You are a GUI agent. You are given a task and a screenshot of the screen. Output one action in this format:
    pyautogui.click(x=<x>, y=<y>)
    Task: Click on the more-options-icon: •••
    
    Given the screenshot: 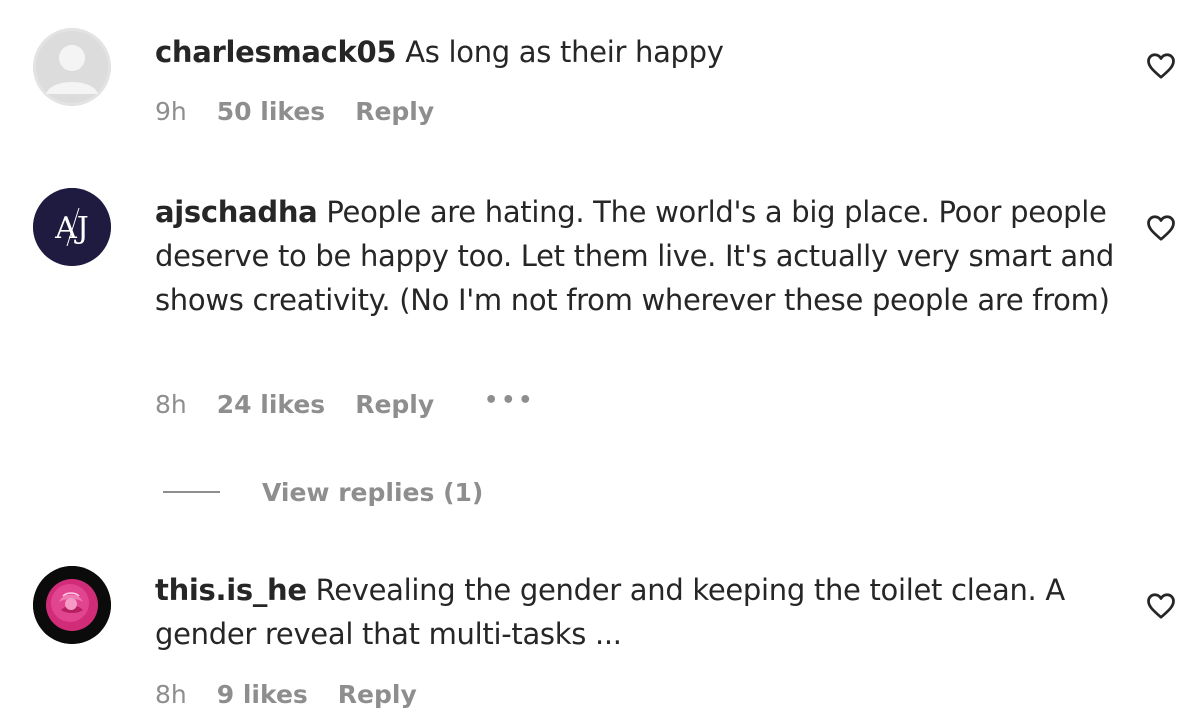 What is the action you would take?
    pyautogui.click(x=509, y=401)
    